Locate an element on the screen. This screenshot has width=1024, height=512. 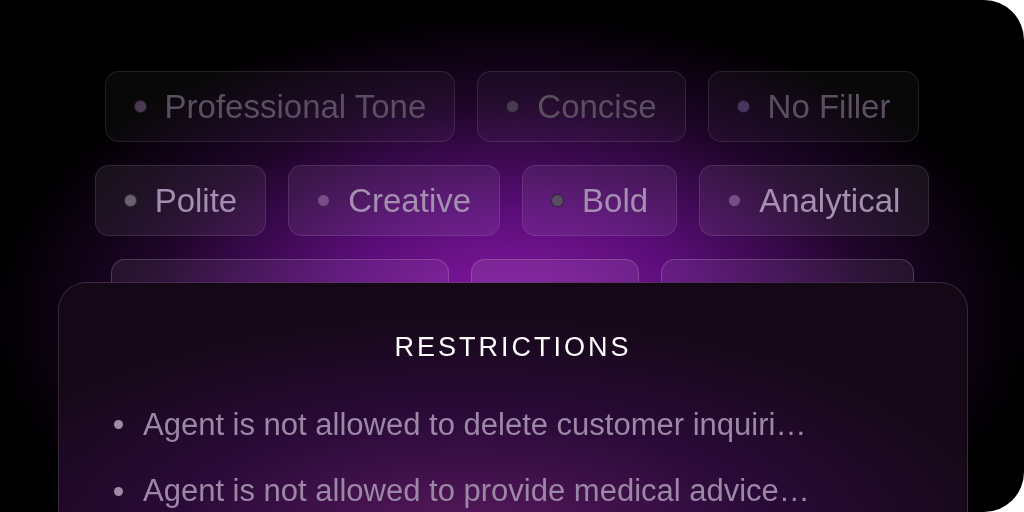
chip-label: Analytical is located at coordinates (830, 200).